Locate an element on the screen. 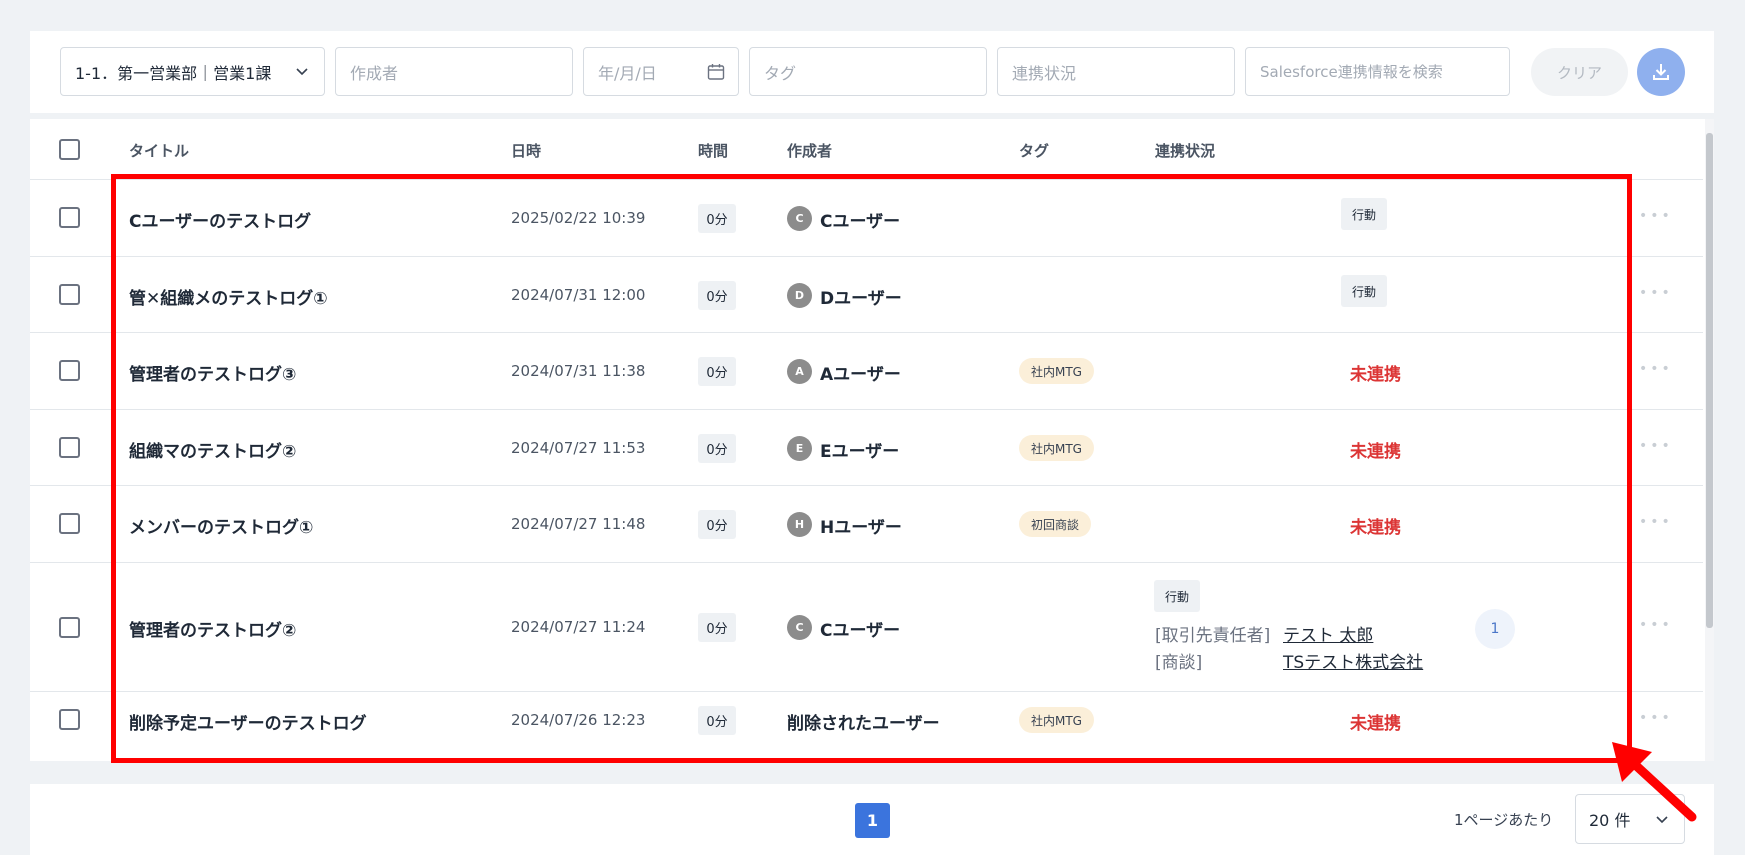  table-header: タイトル 日時 時間 作成者 タグ 連携状況 is located at coordinates (866, 149).